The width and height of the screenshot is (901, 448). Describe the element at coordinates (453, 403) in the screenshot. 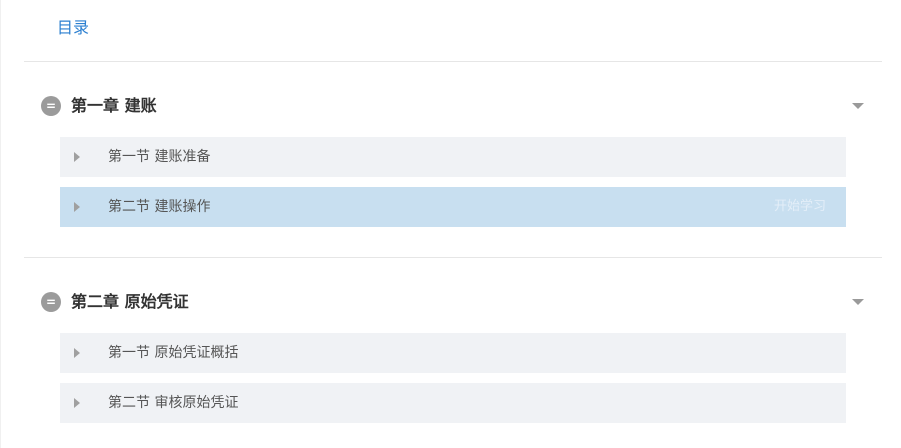

I see `section-2-2: 第二节 审核原始凭证` at that location.